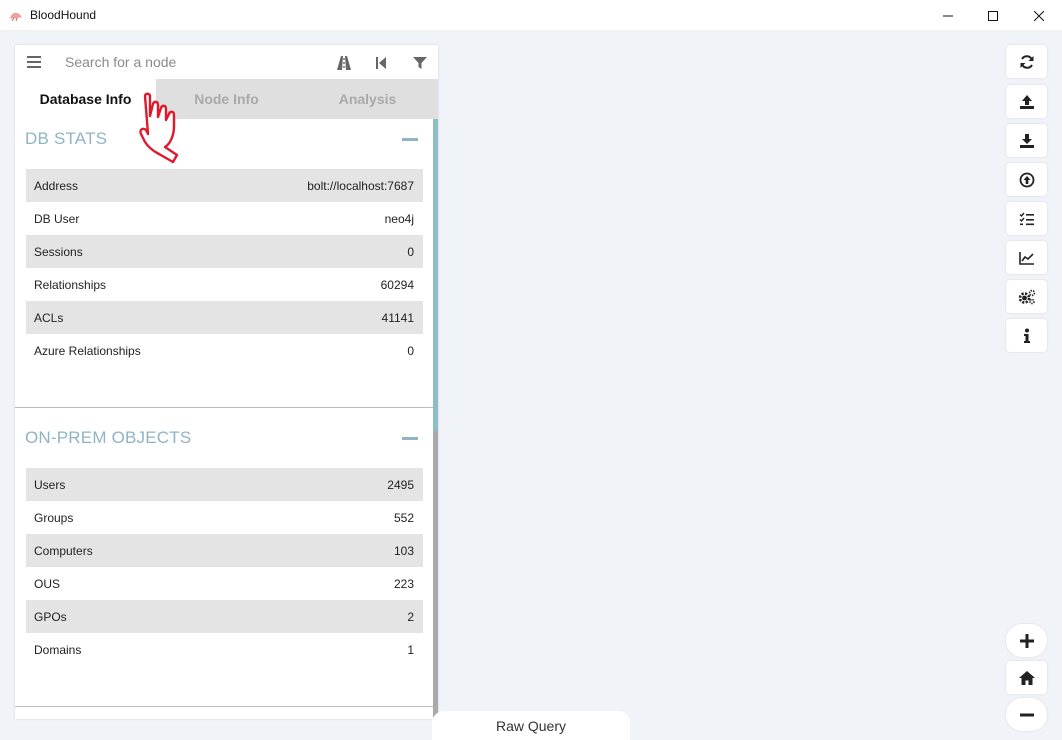  What do you see at coordinates (58, 649) in the screenshot?
I see `object-label: Domains` at bounding box center [58, 649].